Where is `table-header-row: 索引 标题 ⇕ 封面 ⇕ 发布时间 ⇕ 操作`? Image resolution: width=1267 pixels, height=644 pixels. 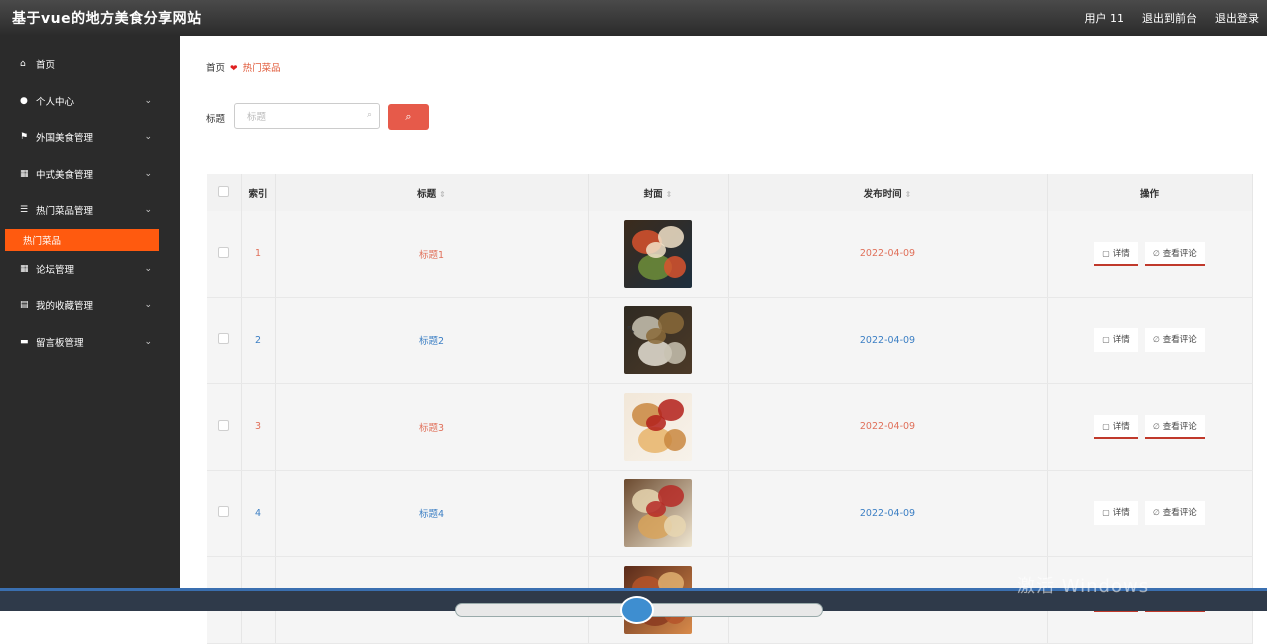 table-header-row: 索引 标题 ⇕ 封面 ⇕ 发布时间 ⇕ 操作 is located at coordinates (730, 192).